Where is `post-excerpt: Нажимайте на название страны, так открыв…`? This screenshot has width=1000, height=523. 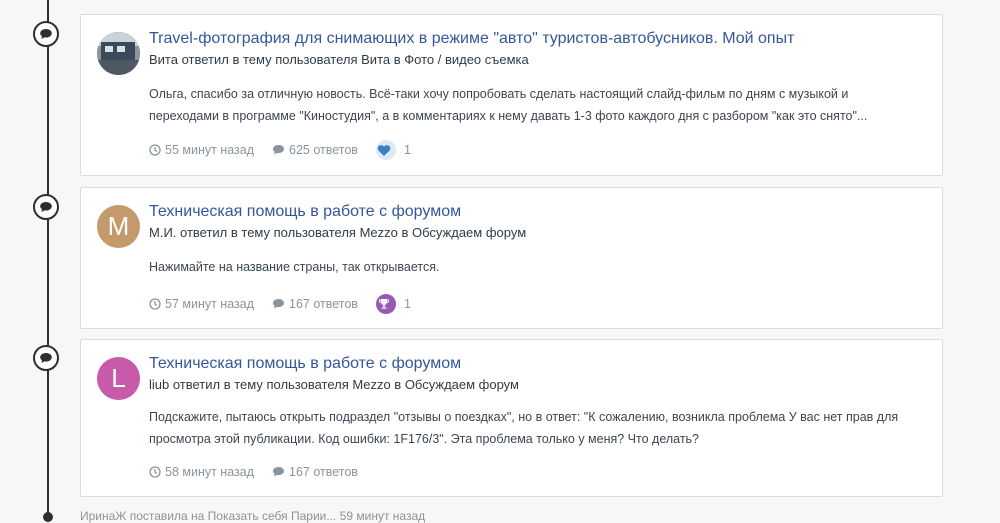
post-excerpt: Нажимайте на название страны, так открыв… is located at coordinates (294, 267).